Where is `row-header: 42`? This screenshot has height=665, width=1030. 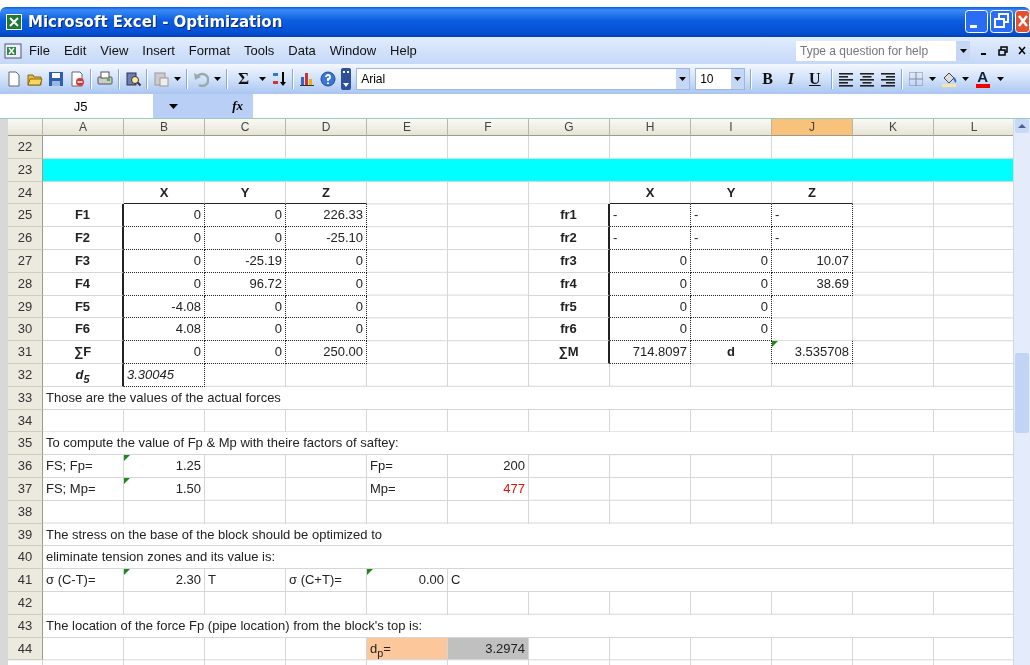
row-header: 42 is located at coordinates (25, 603).